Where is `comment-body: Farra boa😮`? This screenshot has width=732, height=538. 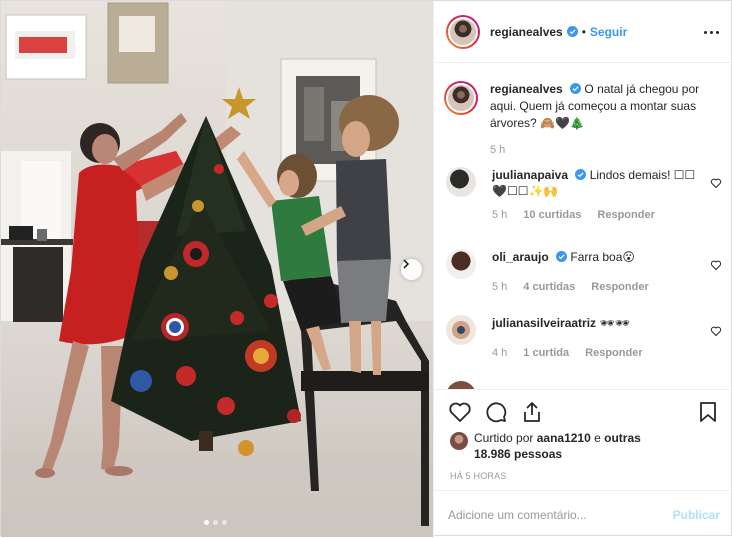 comment-body: Farra boa😮 is located at coordinates (602, 257).